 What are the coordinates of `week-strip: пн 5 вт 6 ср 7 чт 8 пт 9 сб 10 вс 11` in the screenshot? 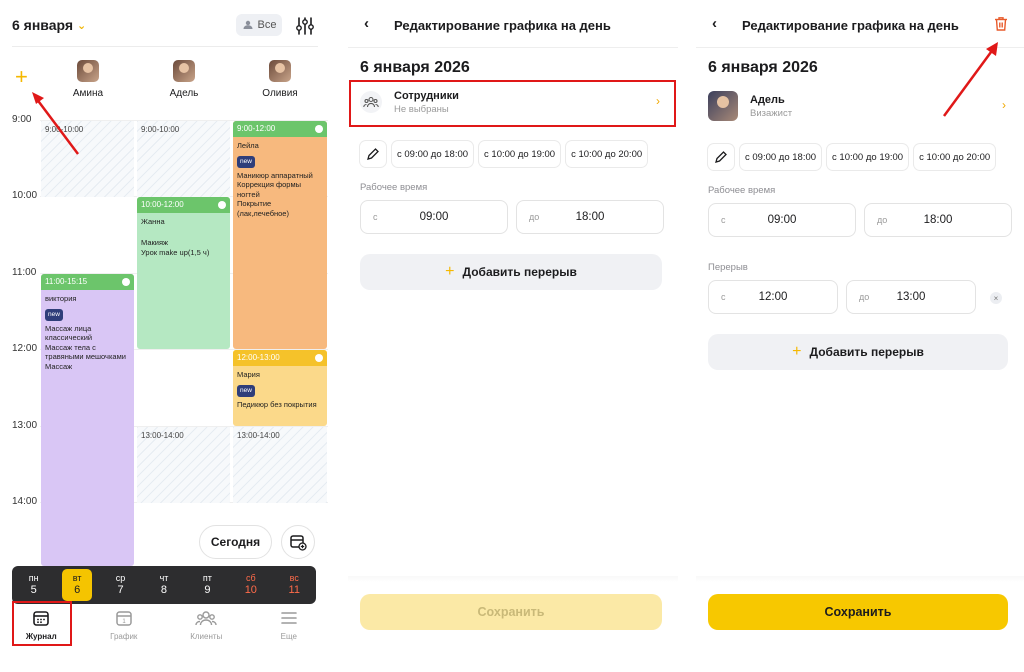 It's located at (164, 585).